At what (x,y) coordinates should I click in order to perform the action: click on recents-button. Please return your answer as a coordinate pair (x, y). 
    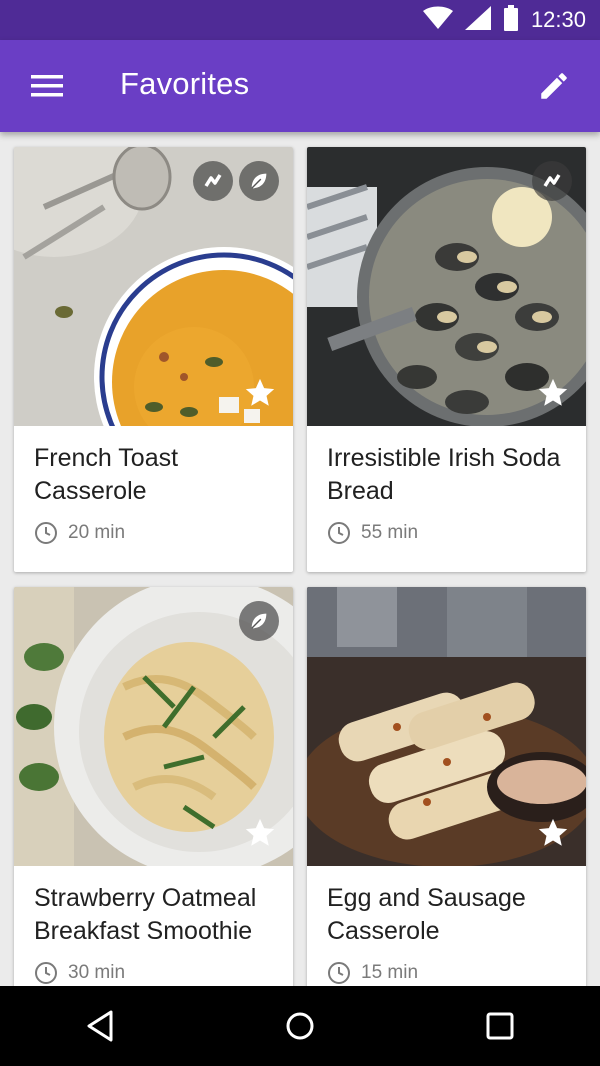
    Looking at the image, I should click on (500, 1026).